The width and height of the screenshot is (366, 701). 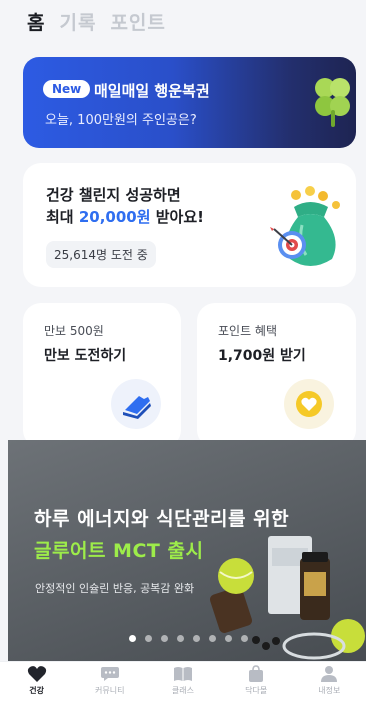 I want to click on promo-subtitle: 안정적인 인슐린 반응, 공복감 완화, so click(x=115, y=588).